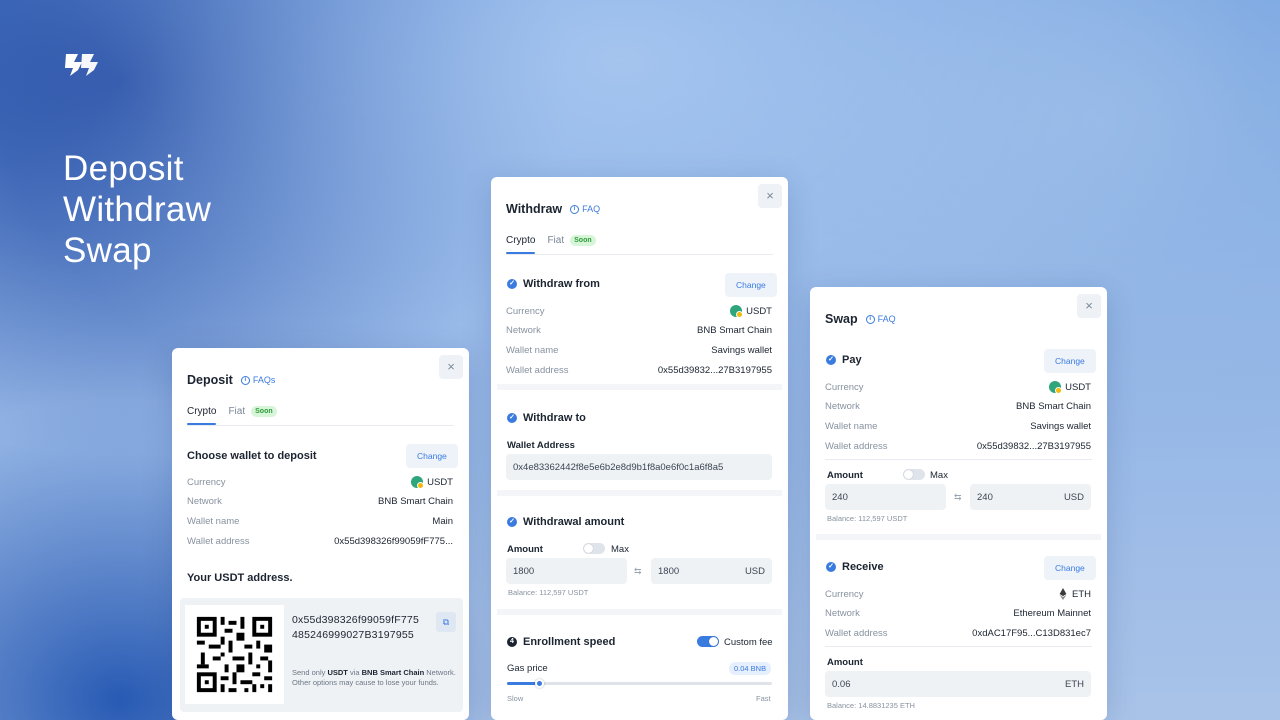 This screenshot has height=720, width=1280. I want to click on soon-badge: Soon, so click(583, 240).